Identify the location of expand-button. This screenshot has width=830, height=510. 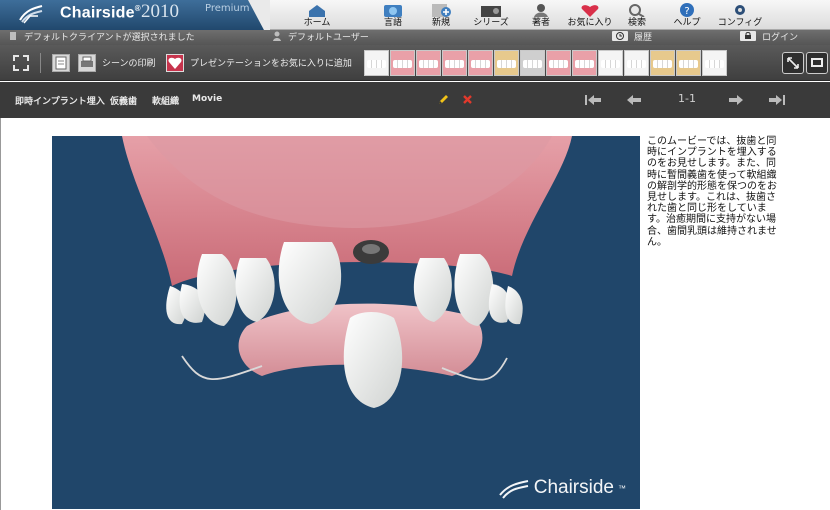
(793, 63).